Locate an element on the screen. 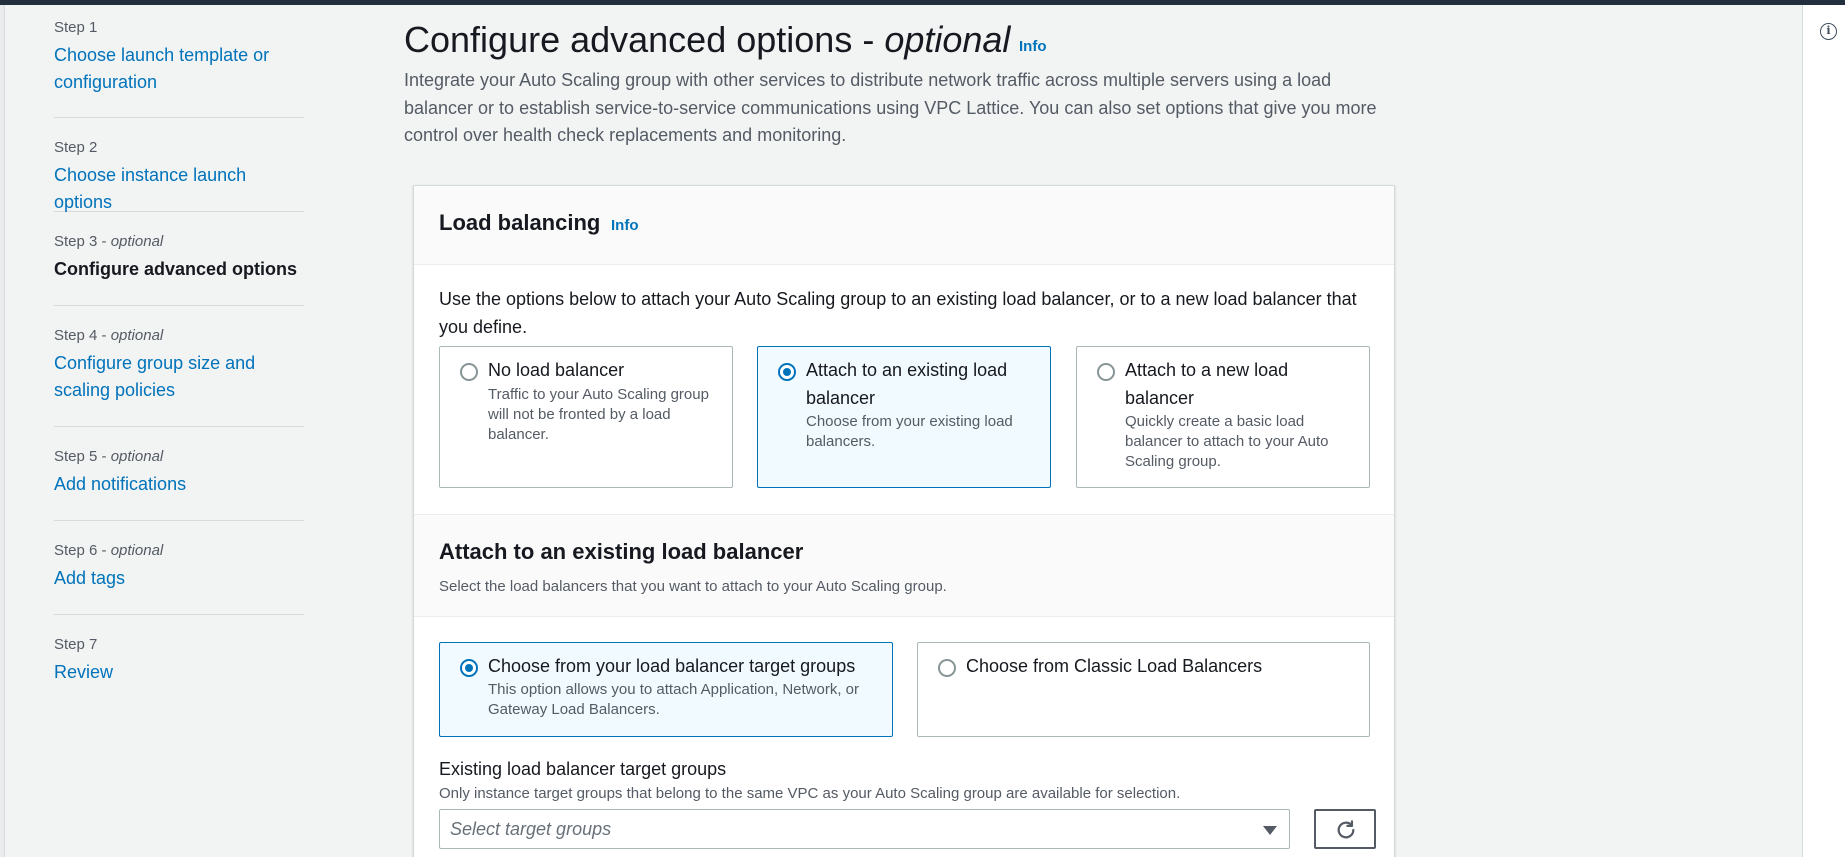 The height and width of the screenshot is (857, 1845). step-6: Step 6 - optional Add tags is located at coordinates (179, 568).